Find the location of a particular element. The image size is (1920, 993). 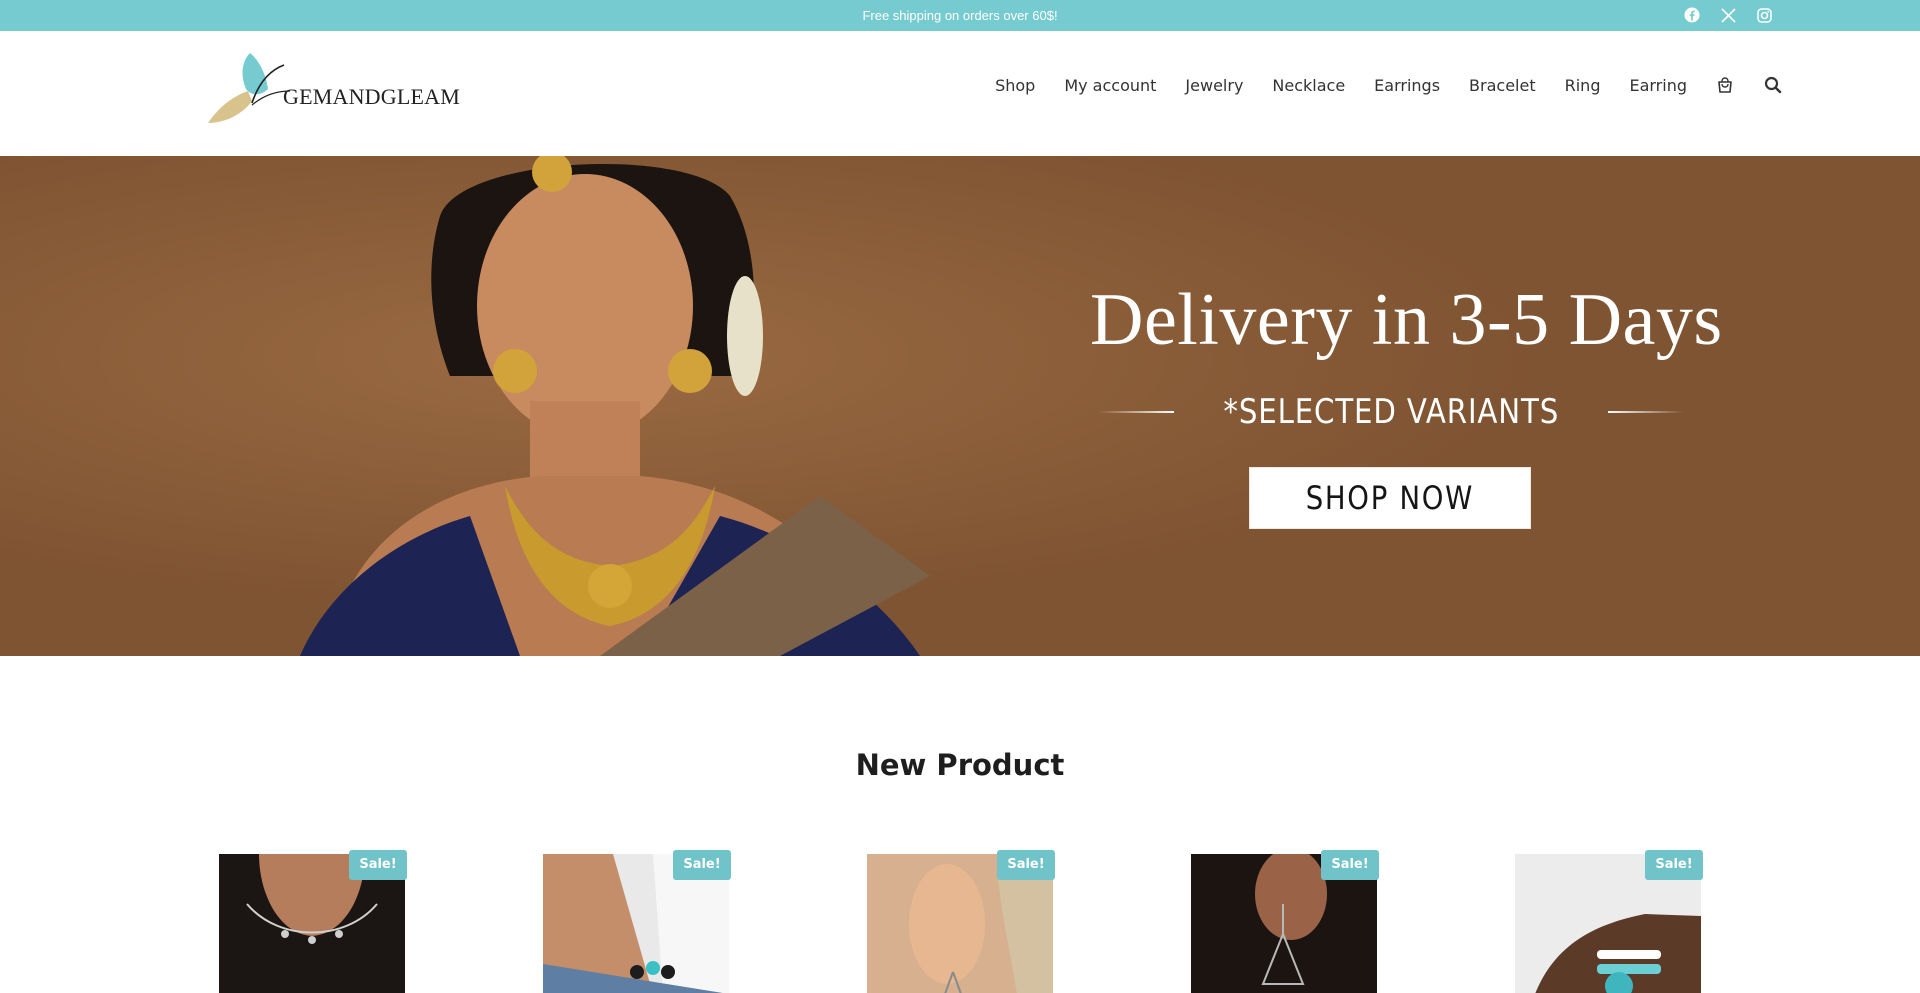

product-grid: Sale! Sale! Sale! Sale! Sale! is located at coordinates (960, 920).